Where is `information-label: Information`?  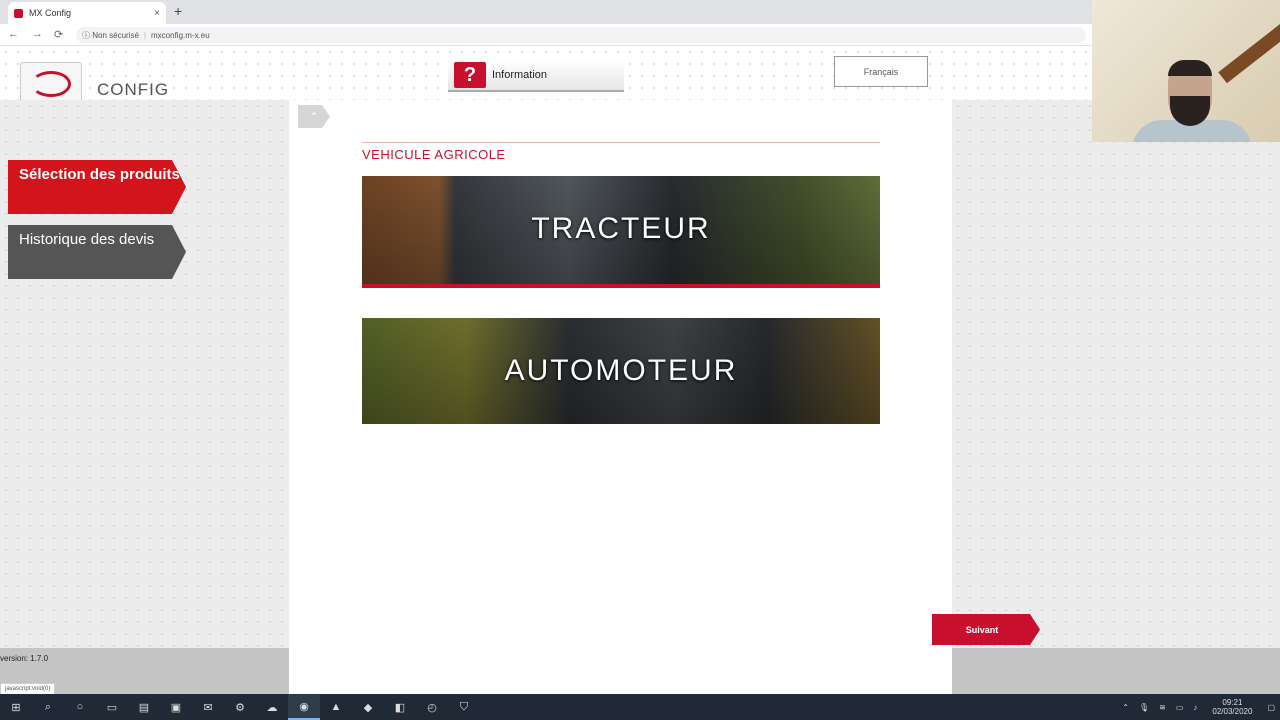
information-label: Information is located at coordinates (520, 75).